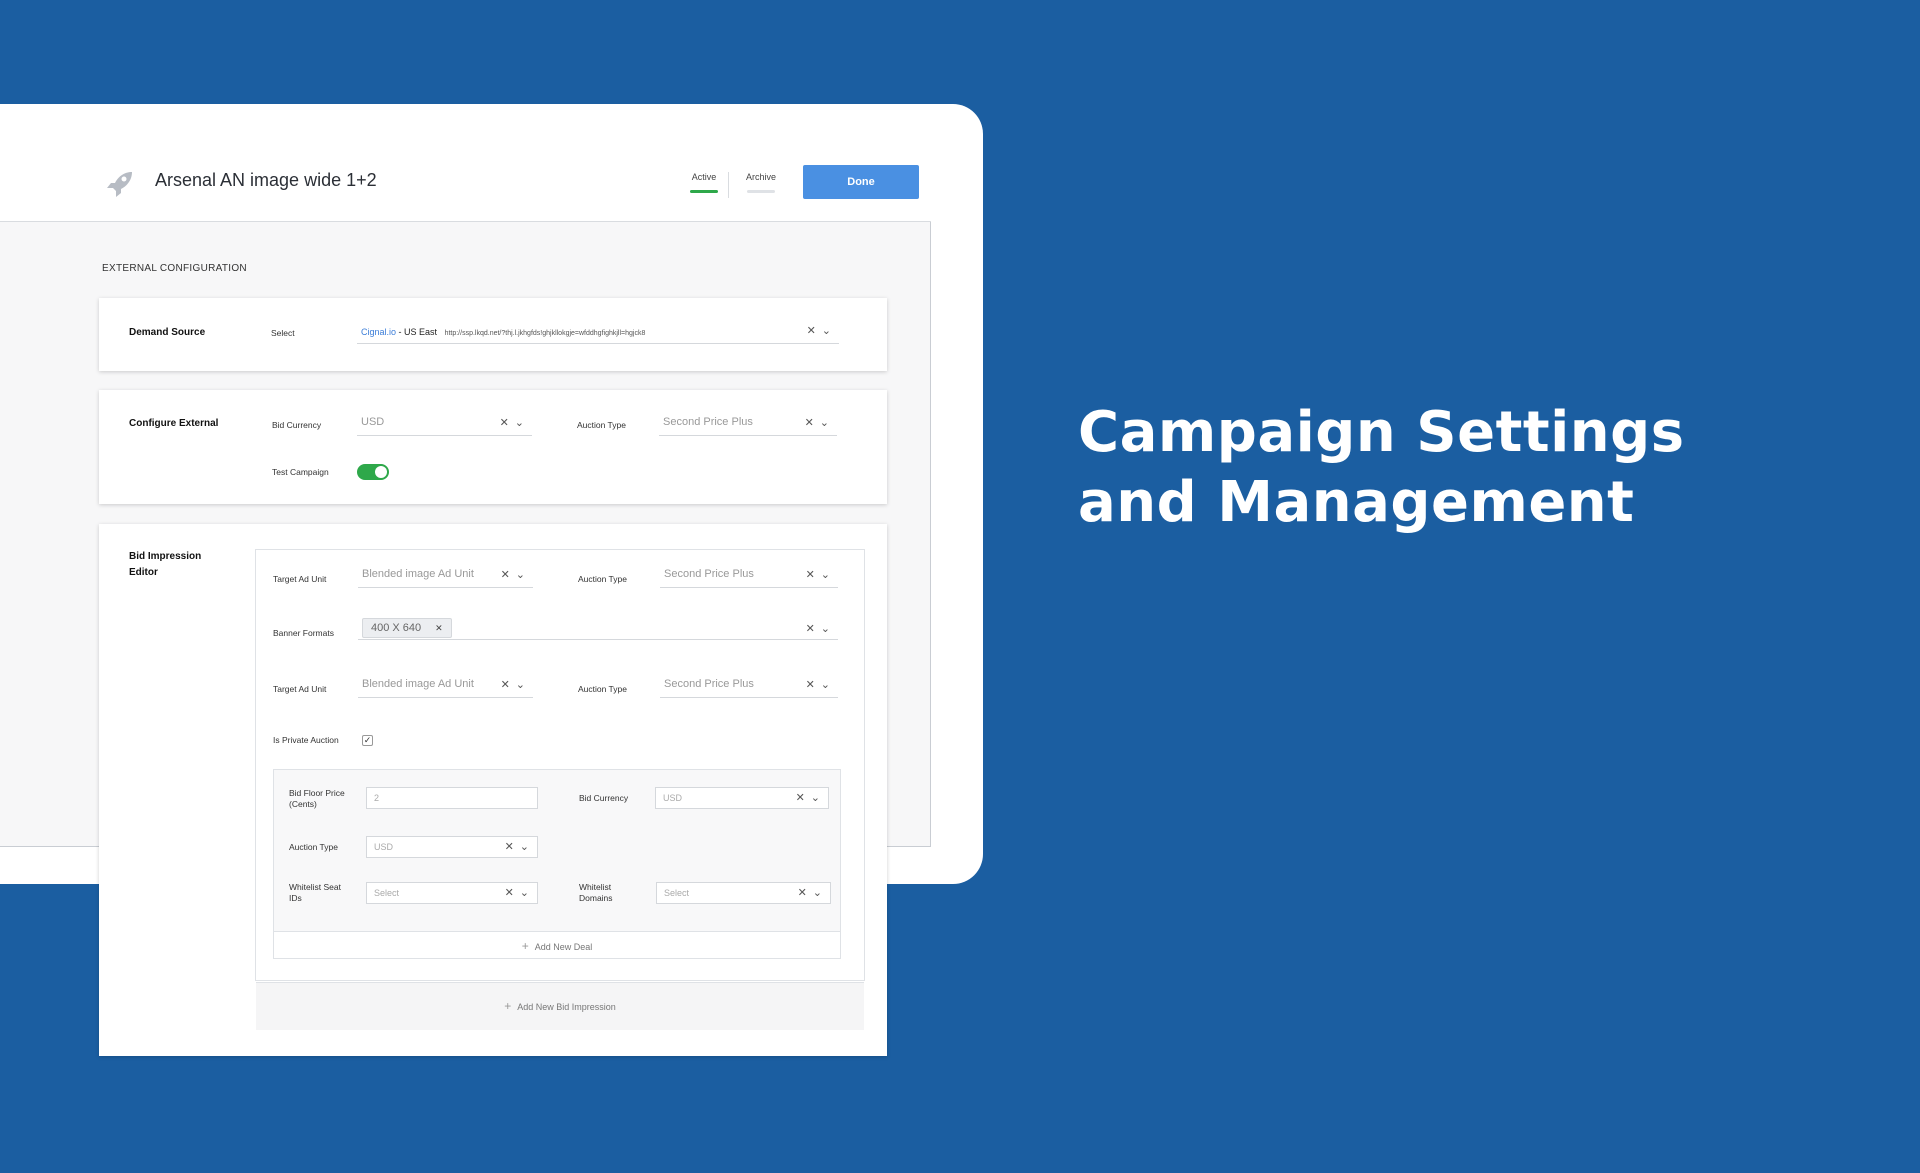 The width and height of the screenshot is (1920, 1173). Describe the element at coordinates (306, 740) in the screenshot. I see `private-auction-label: Is Private Auction` at that location.